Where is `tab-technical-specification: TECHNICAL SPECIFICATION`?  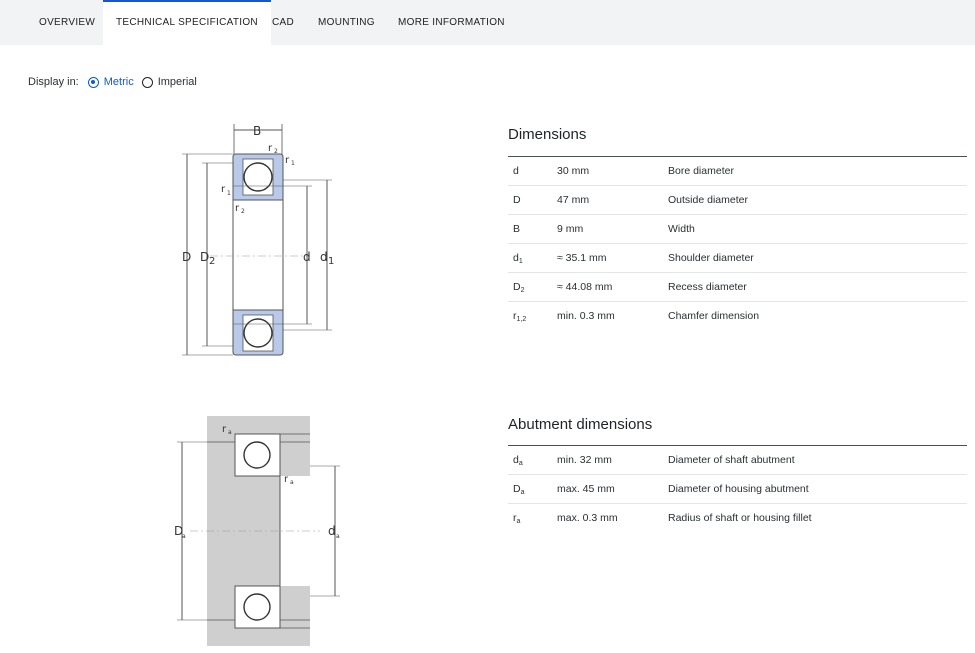 tab-technical-specification: TECHNICAL SPECIFICATION is located at coordinates (187, 22).